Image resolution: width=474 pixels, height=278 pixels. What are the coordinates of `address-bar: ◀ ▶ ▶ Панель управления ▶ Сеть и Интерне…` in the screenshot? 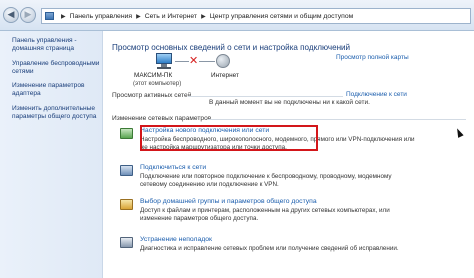 It's located at (237, 15).